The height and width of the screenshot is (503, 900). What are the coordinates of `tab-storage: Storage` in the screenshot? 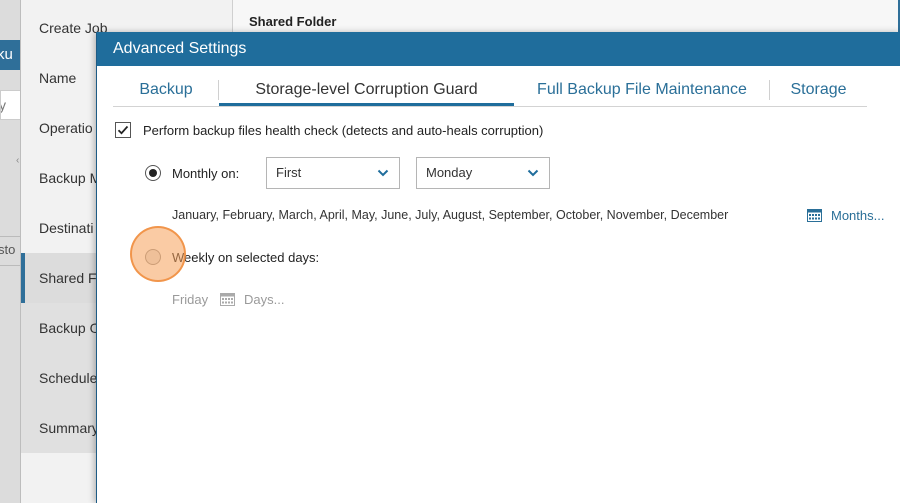 It's located at (818, 89).